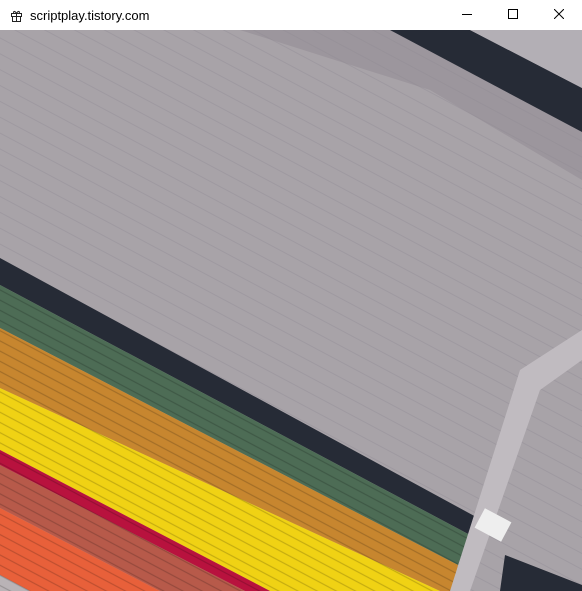 The width and height of the screenshot is (582, 591). I want to click on window-controls, so click(513, 15).